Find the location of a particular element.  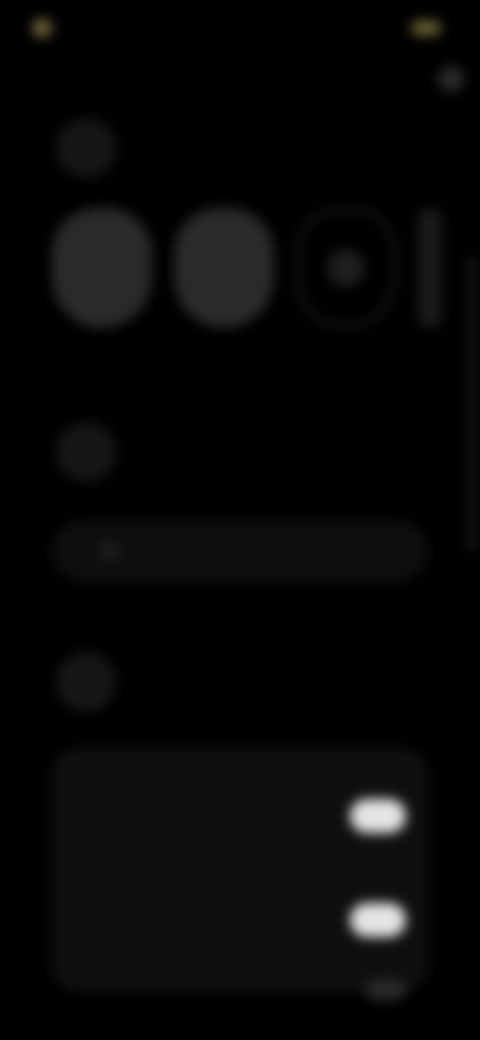

sound-section-texts is located at coordinates (278, 452).